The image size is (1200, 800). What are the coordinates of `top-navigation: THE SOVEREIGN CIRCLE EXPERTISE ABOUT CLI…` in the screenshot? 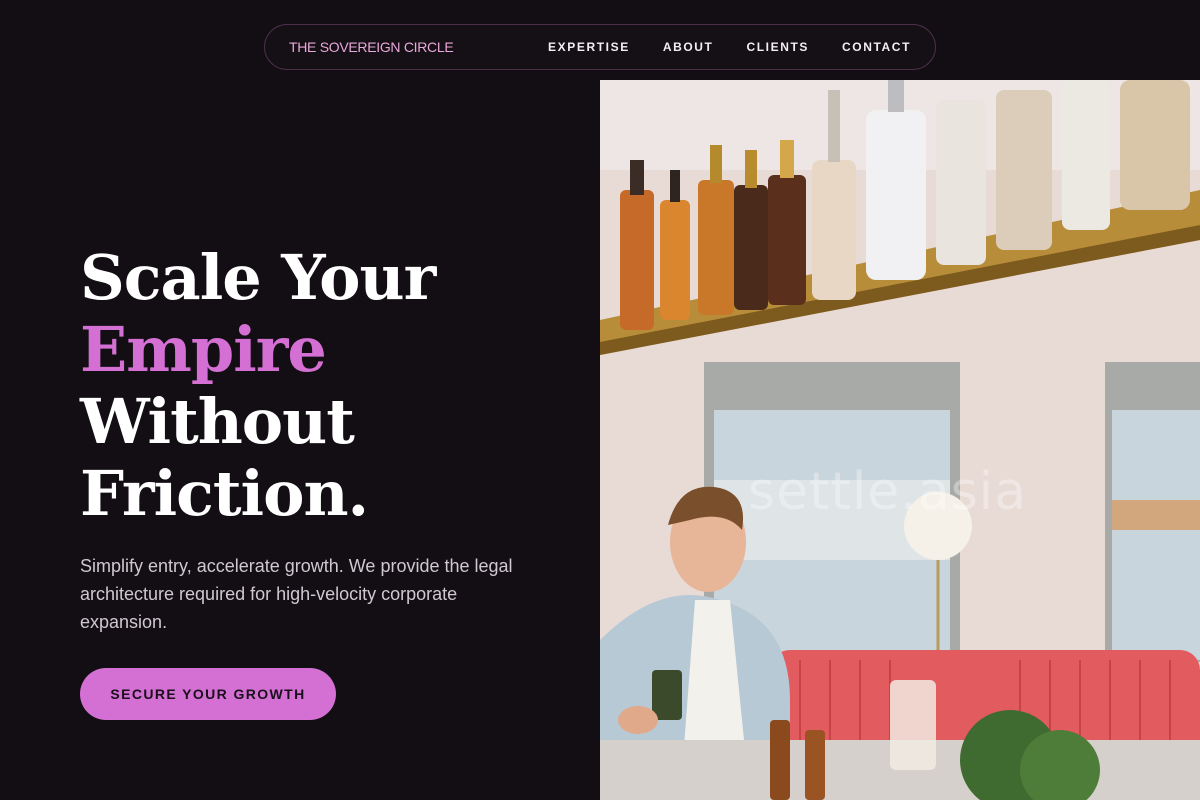 It's located at (600, 47).